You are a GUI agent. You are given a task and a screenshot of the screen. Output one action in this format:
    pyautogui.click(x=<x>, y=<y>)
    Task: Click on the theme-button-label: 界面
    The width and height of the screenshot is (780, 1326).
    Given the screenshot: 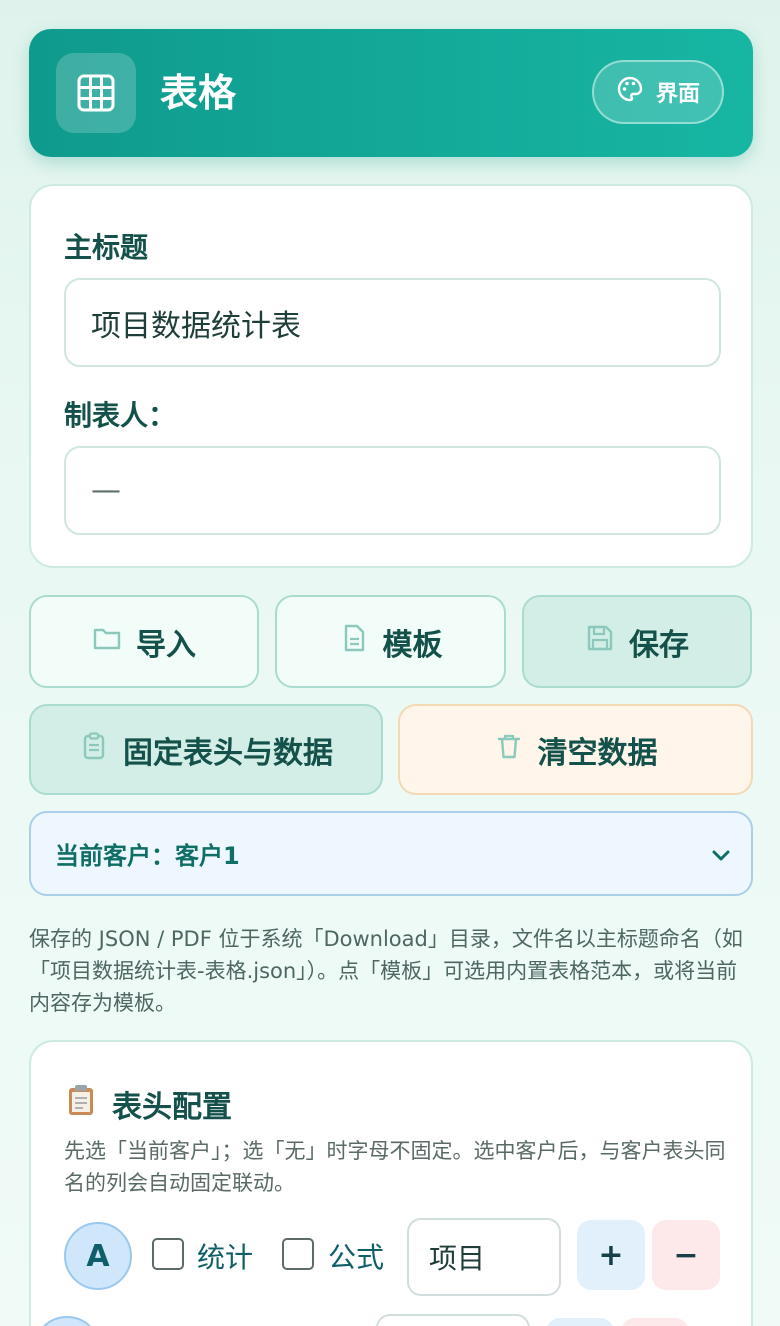 What is the action you would take?
    pyautogui.click(x=677, y=94)
    